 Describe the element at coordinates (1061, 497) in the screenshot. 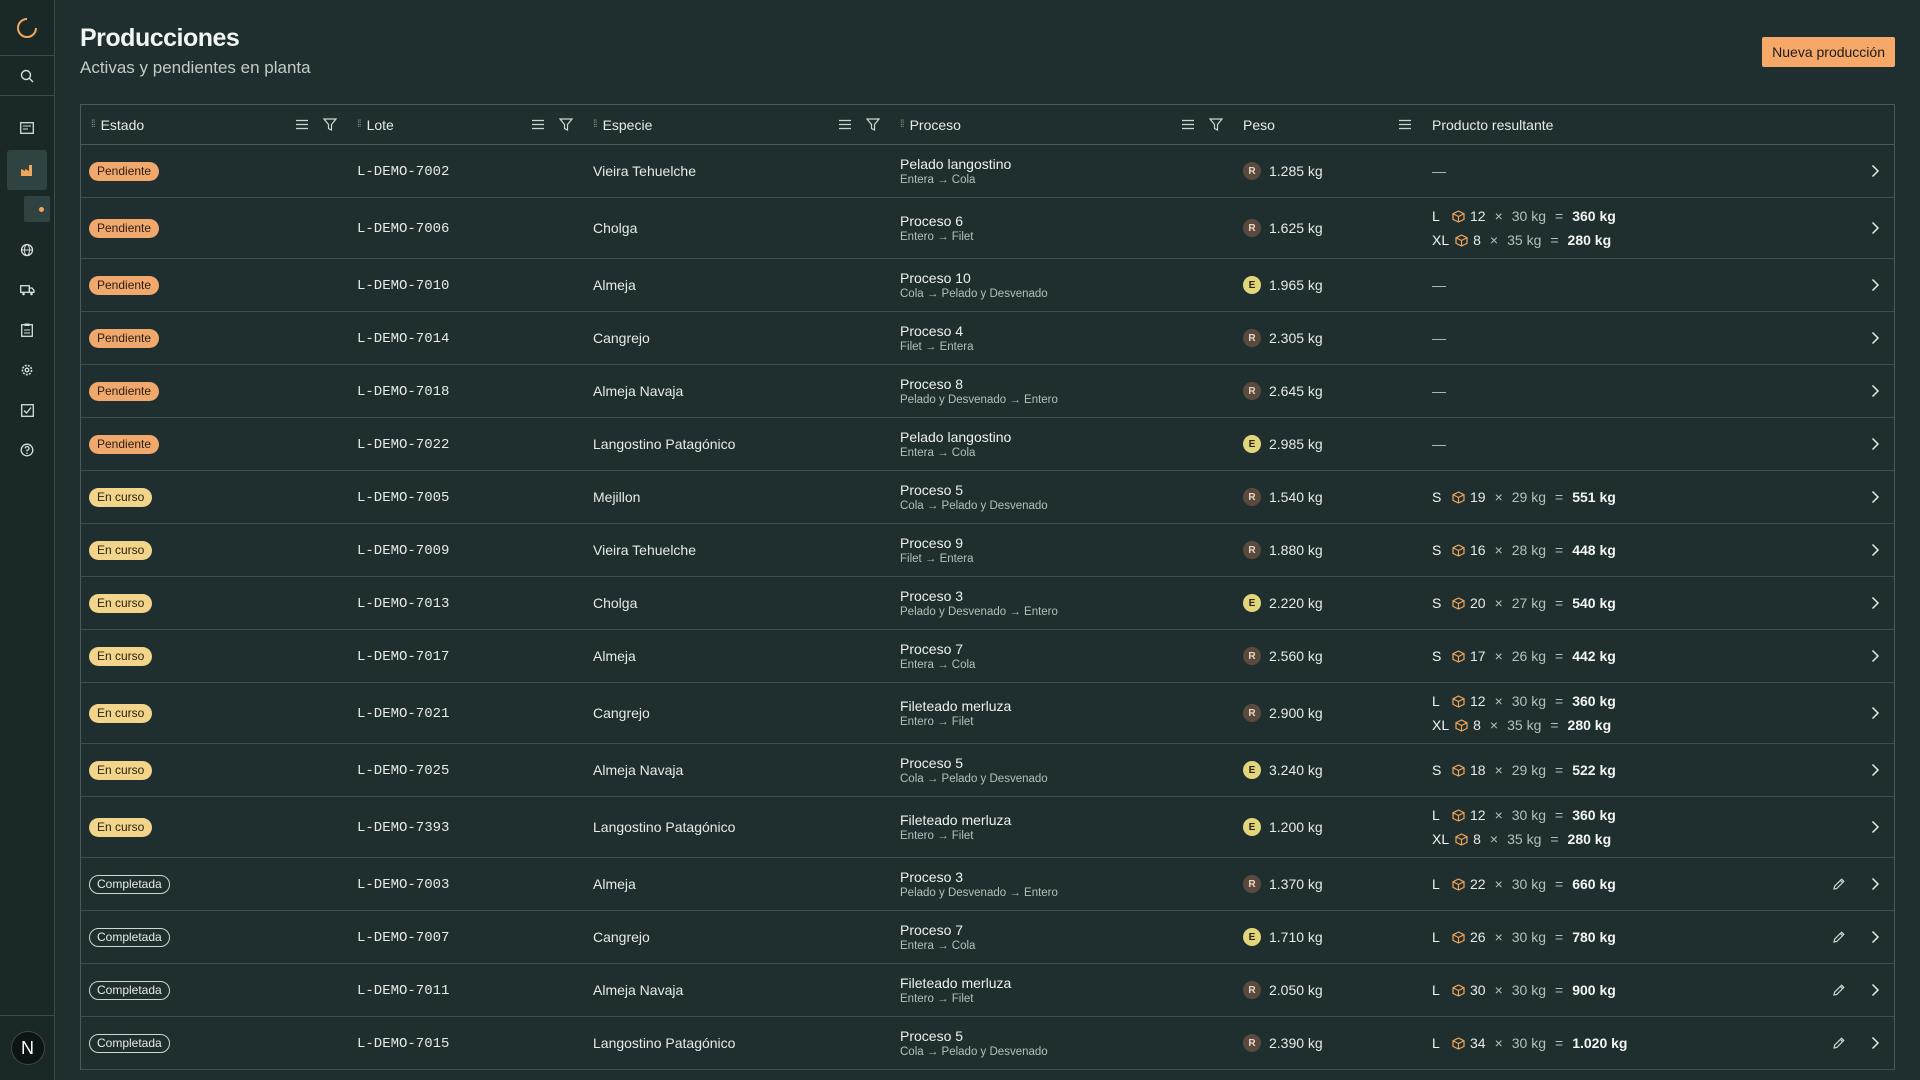

I see `cell-proceso: Proceso 5 Cola → Pelado y Desvenado` at that location.